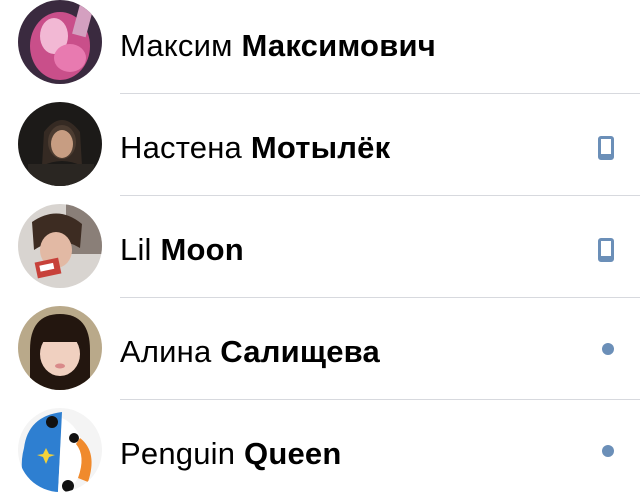 The height and width of the screenshot is (502, 640). I want to click on contact-name: Максим Максимович, so click(278, 46).